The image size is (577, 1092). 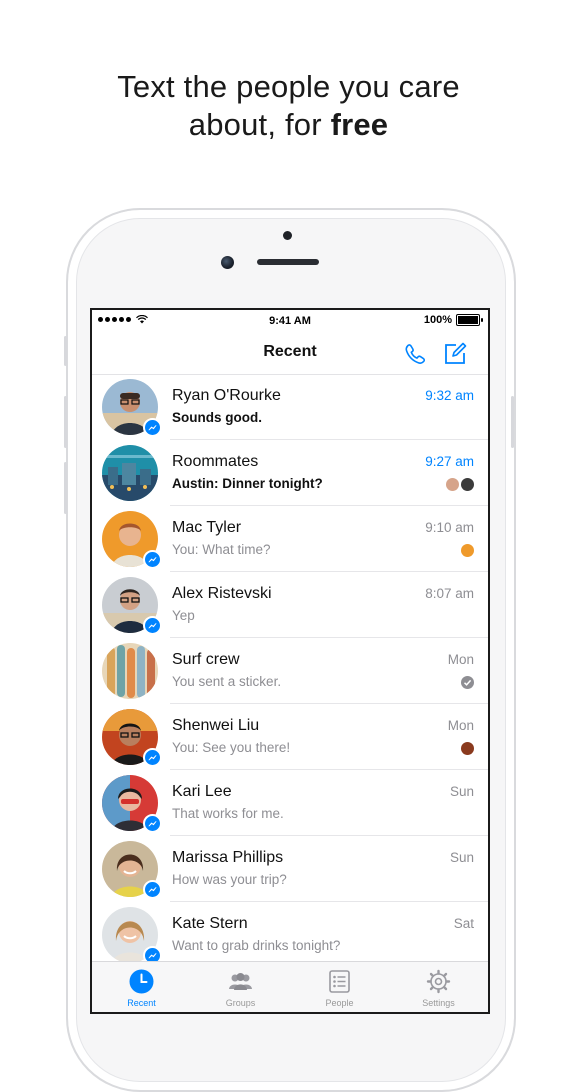 I want to click on front-camera, so click(x=227, y=262).